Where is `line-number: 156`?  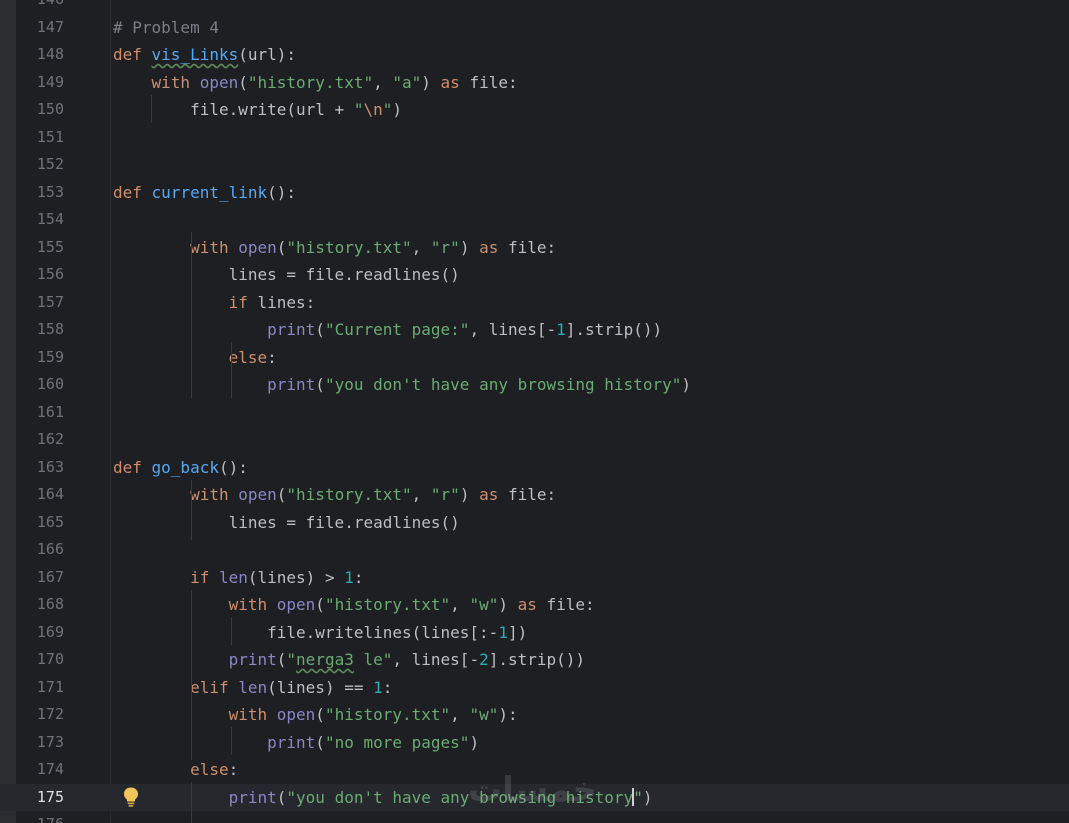 line-number: 156 is located at coordinates (40, 275).